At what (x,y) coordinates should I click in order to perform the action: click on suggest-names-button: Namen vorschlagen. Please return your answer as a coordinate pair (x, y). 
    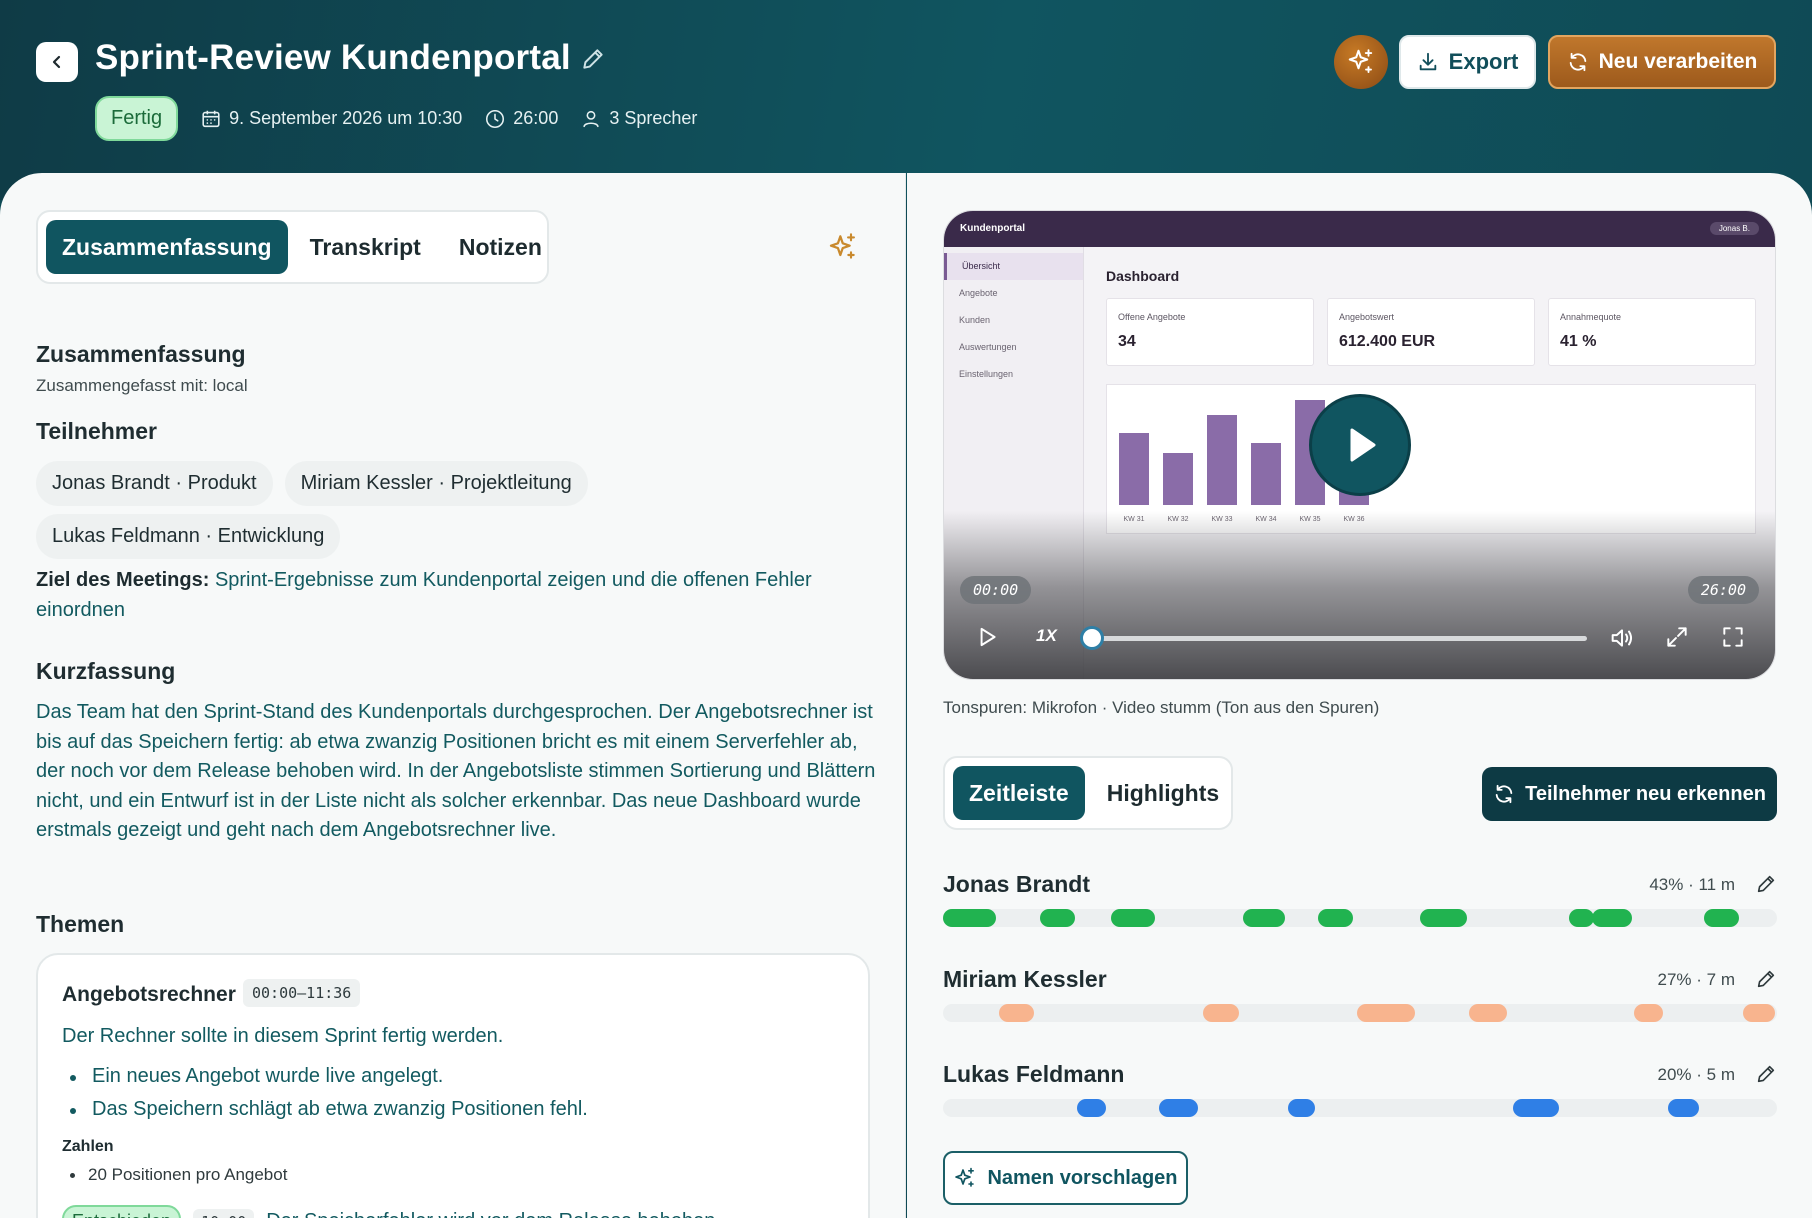
    Looking at the image, I should click on (1065, 1178).